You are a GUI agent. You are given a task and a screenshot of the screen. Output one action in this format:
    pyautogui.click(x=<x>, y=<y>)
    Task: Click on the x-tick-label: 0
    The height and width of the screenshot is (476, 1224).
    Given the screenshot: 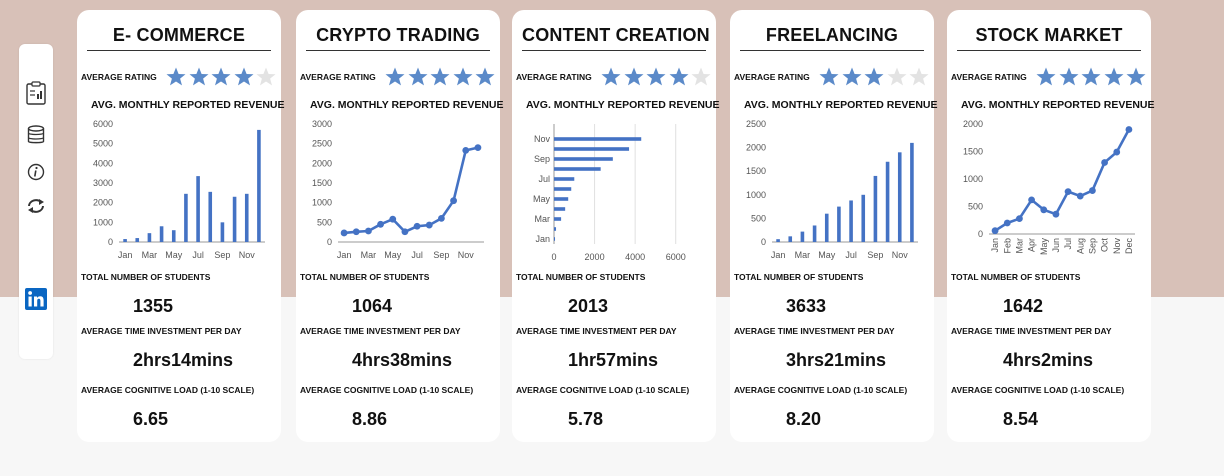 What is the action you would take?
    pyautogui.click(x=553, y=257)
    